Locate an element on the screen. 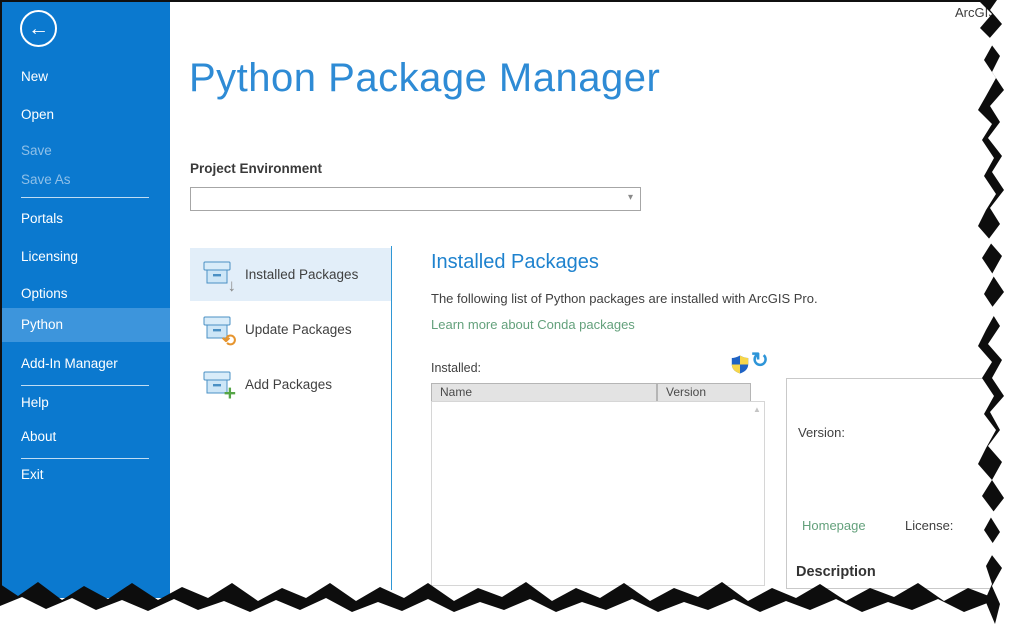  chevron-down-icon: ▾ is located at coordinates (630, 197).